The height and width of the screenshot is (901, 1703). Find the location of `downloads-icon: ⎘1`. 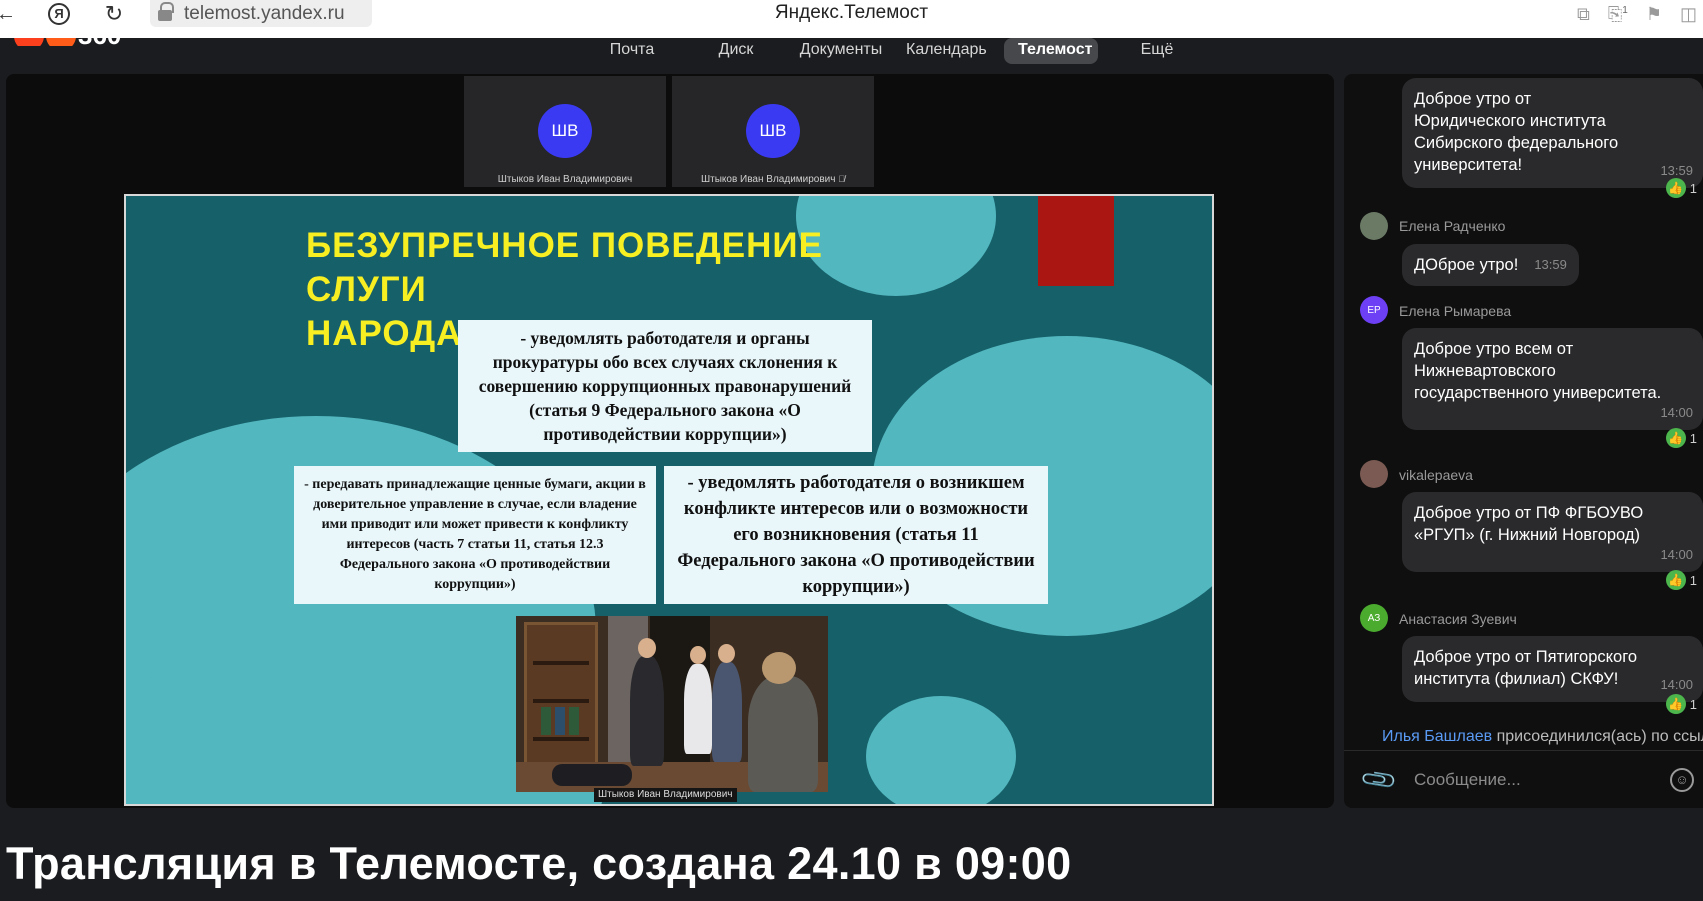

downloads-icon: ⎘1 is located at coordinates (1618, 14).